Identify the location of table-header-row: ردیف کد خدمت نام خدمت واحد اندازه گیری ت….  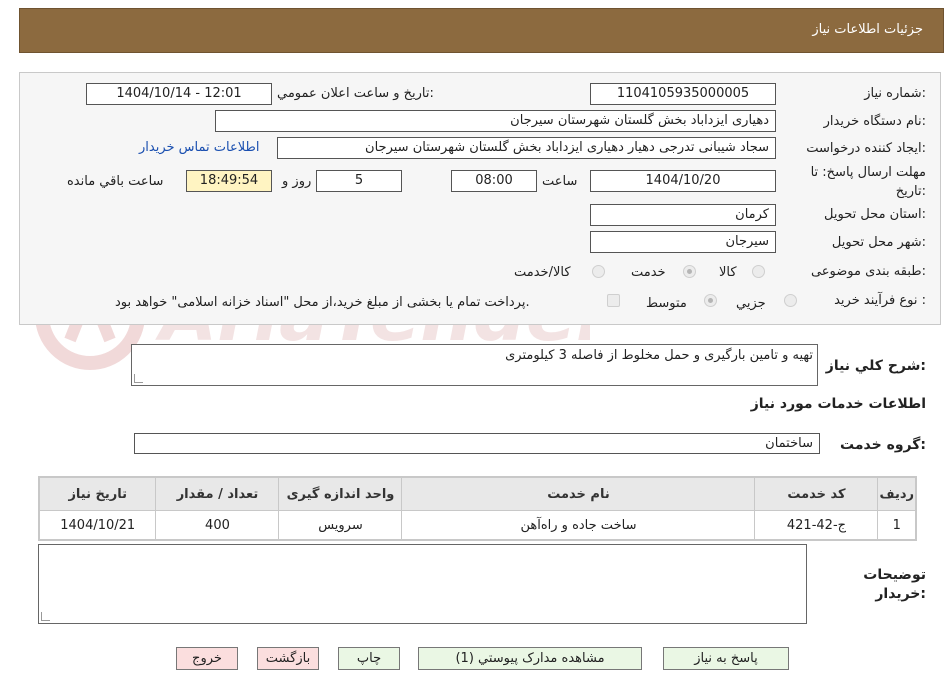
(477, 493).